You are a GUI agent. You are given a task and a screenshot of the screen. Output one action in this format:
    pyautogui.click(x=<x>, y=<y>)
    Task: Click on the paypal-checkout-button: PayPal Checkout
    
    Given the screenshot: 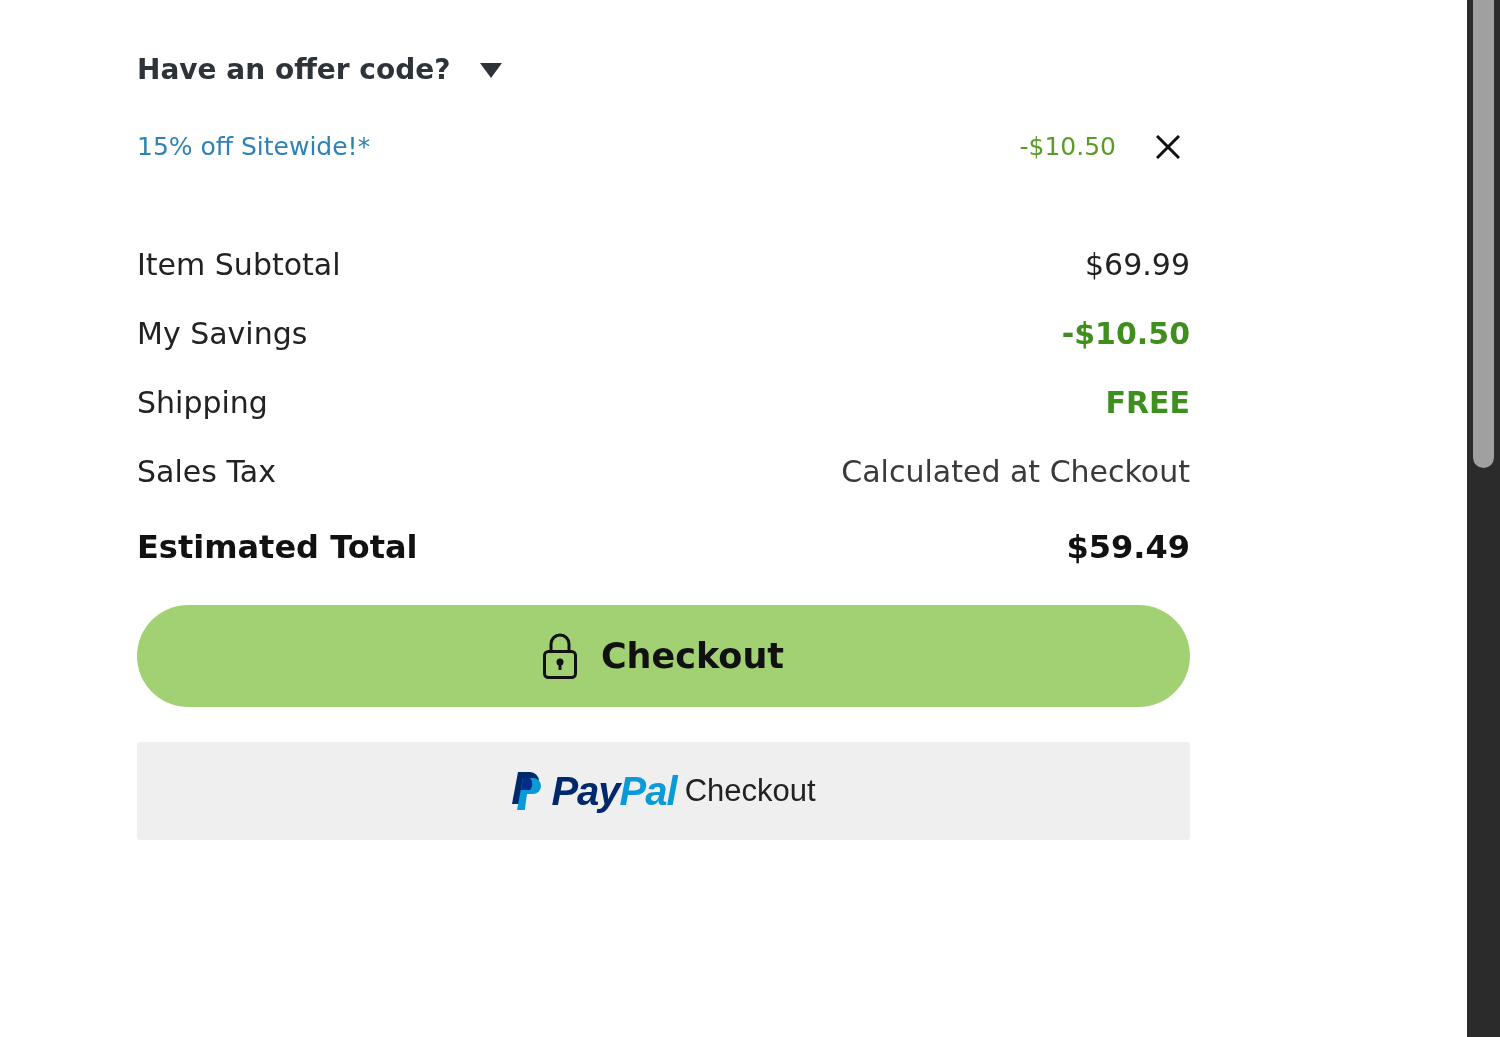 What is the action you would take?
    pyautogui.click(x=663, y=791)
    